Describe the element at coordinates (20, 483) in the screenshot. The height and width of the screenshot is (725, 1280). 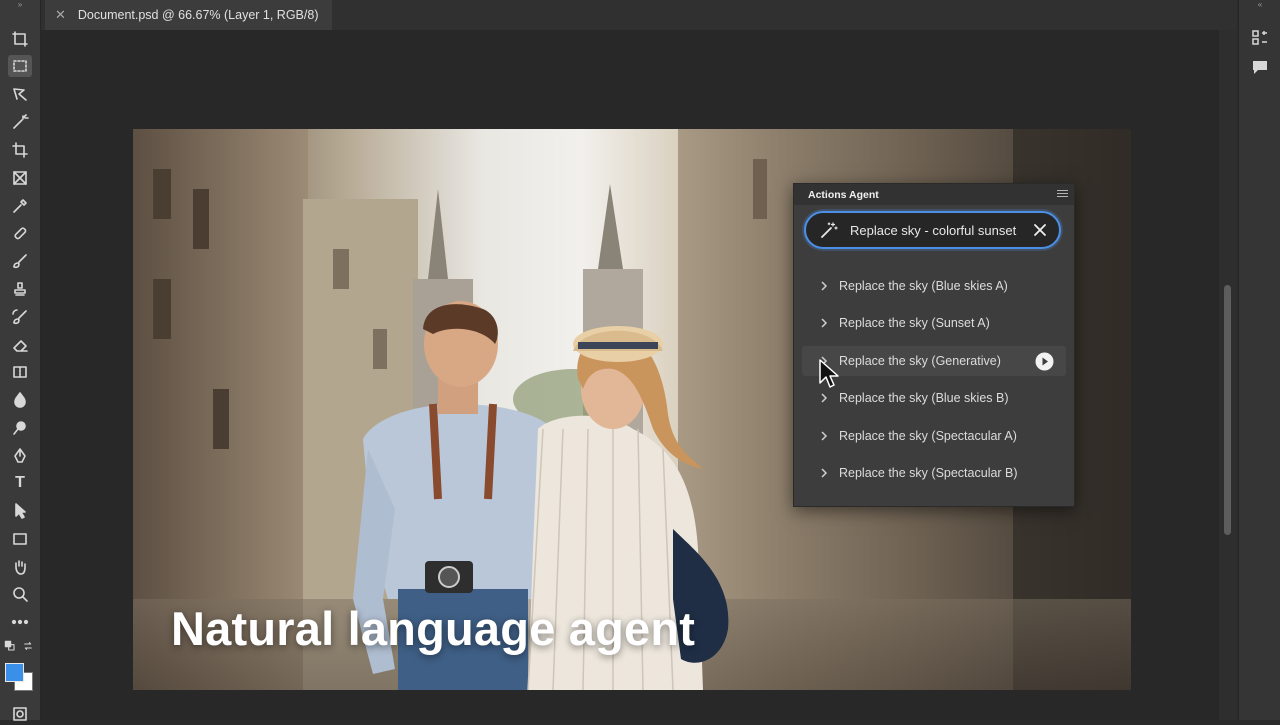
I see `type-tool-icon: T` at that location.